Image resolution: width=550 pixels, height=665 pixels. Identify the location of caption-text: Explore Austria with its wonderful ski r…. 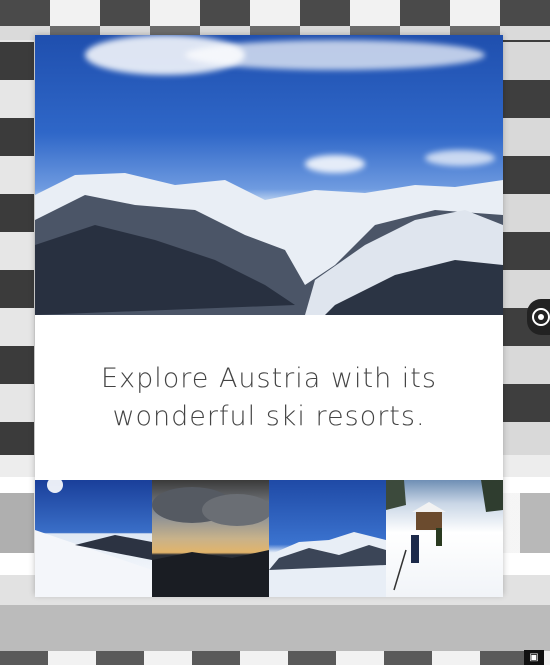
(269, 397).